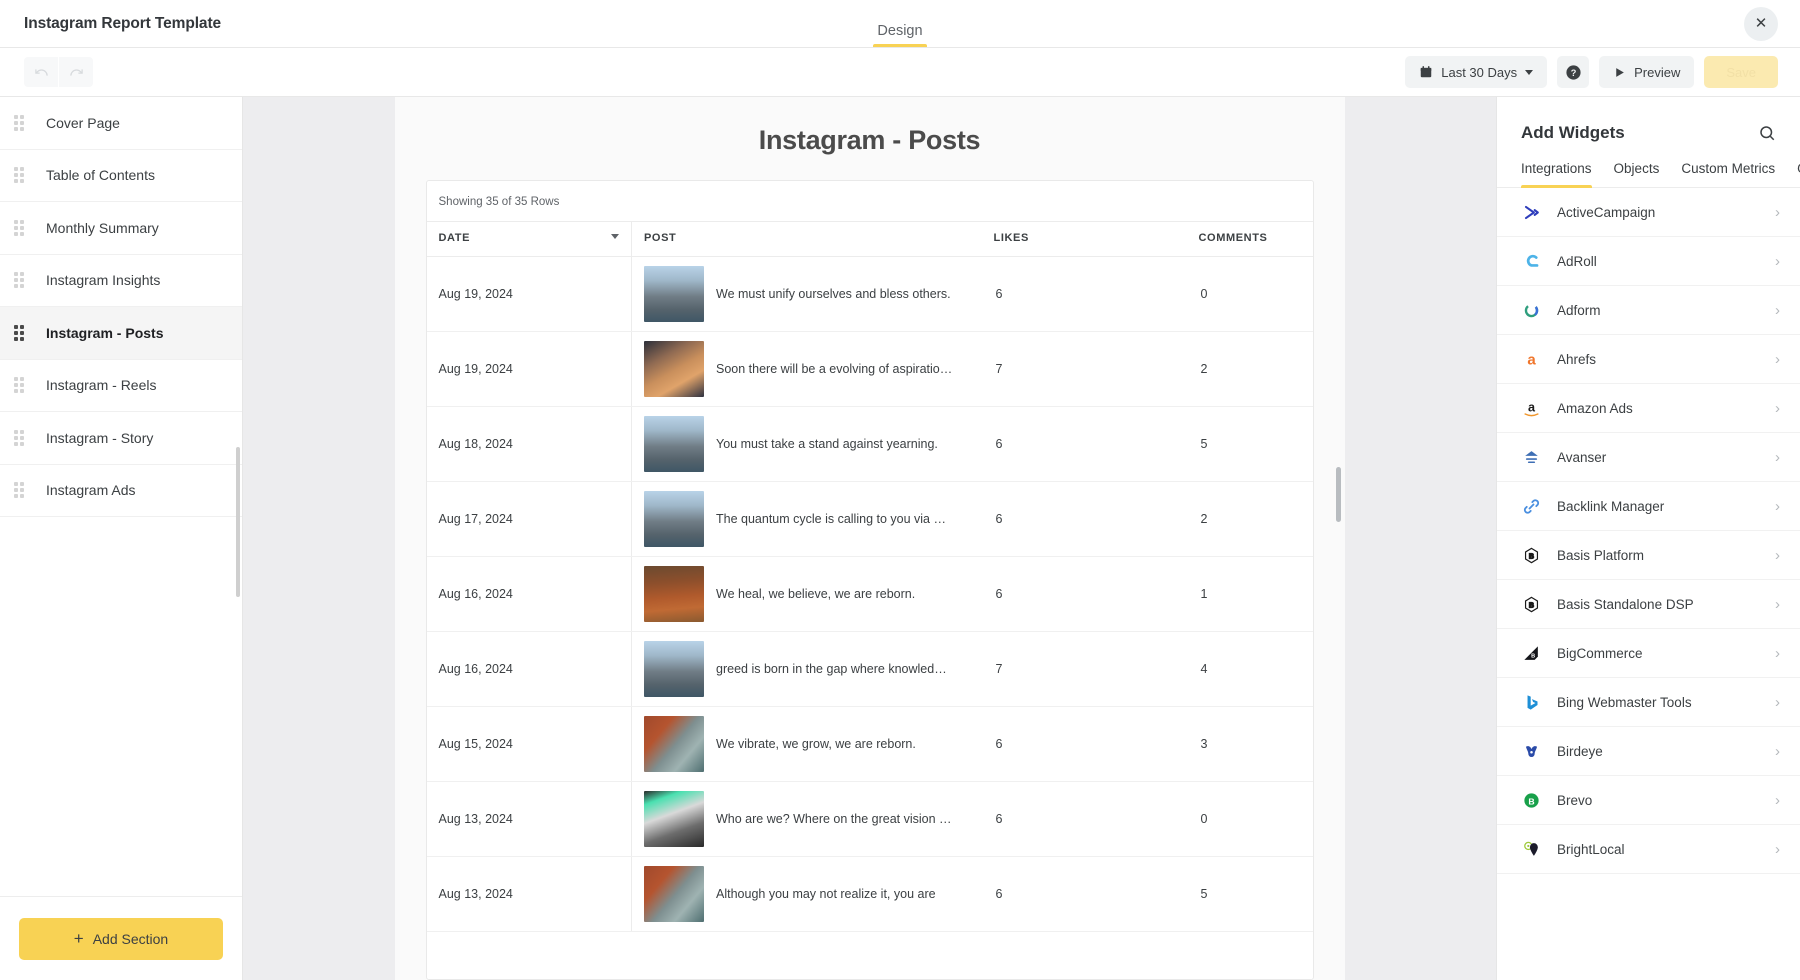  What do you see at coordinates (105, 332) in the screenshot?
I see `sidebar-item-label: Instagram - Posts` at bounding box center [105, 332].